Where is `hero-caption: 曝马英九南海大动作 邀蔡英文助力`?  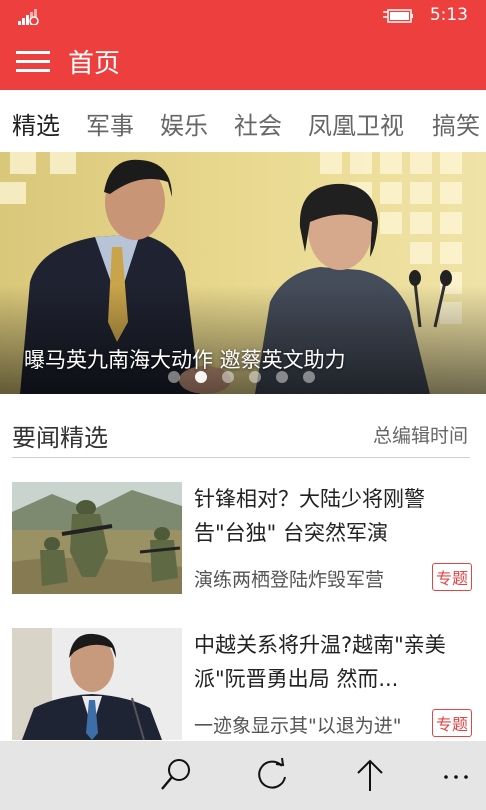
hero-caption: 曝马英九南海大动作 邀蔡英文助力 is located at coordinates (185, 359).